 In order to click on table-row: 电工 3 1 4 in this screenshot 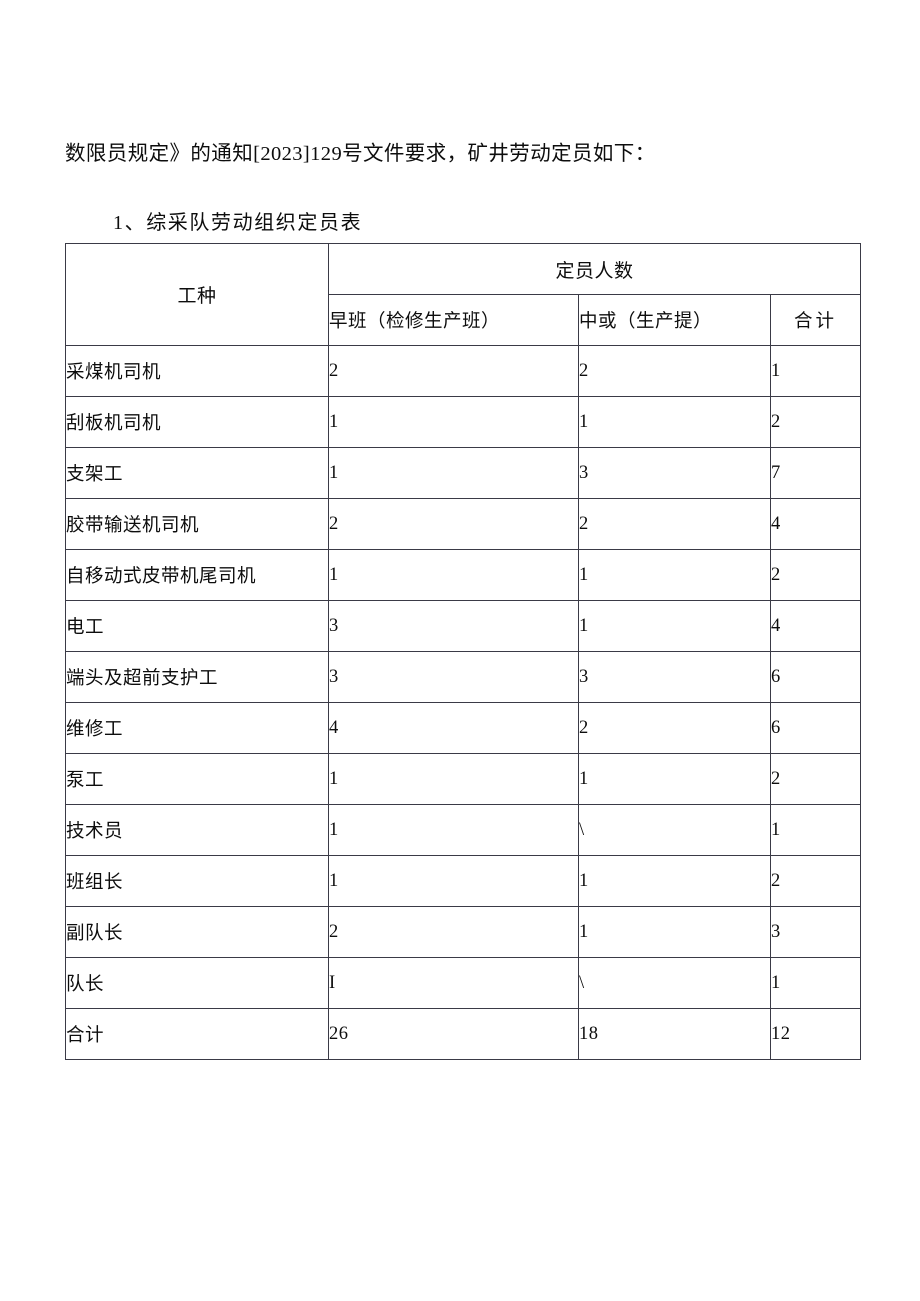, I will do `click(463, 626)`.